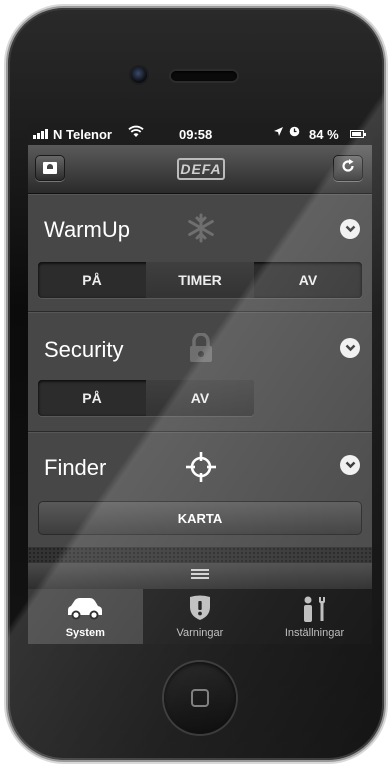  I want to click on earpiece-speaker, so click(204, 76).